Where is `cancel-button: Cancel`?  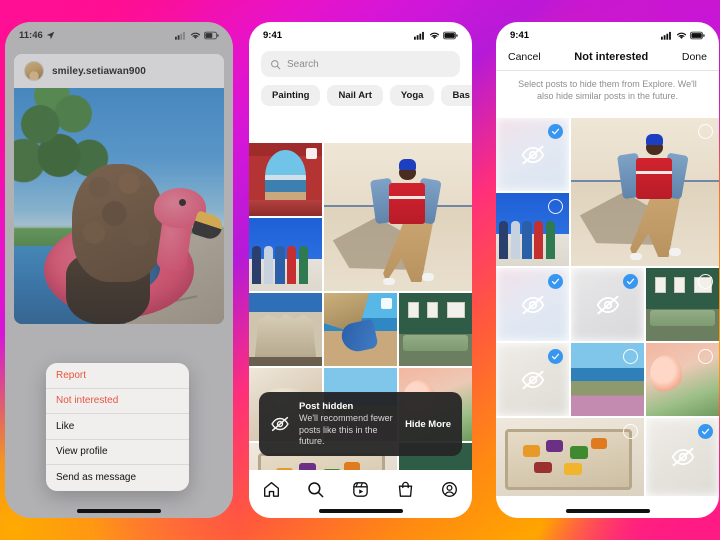
cancel-button: Cancel is located at coordinates (524, 57).